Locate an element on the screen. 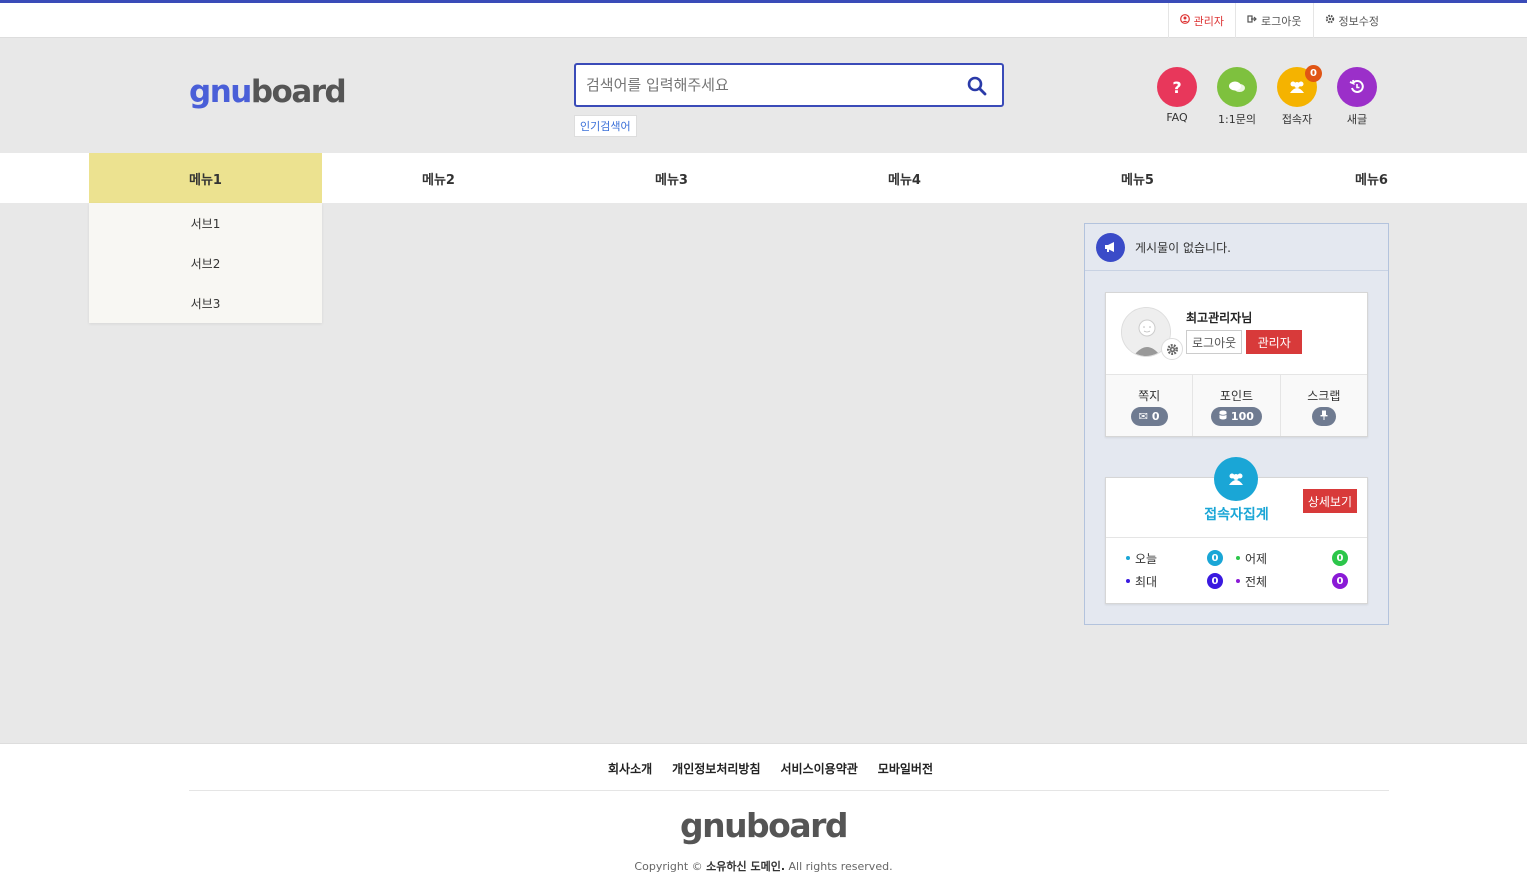 This screenshot has height=896, width=1527. stat-scrap: 스크랩 is located at coordinates (1324, 405).